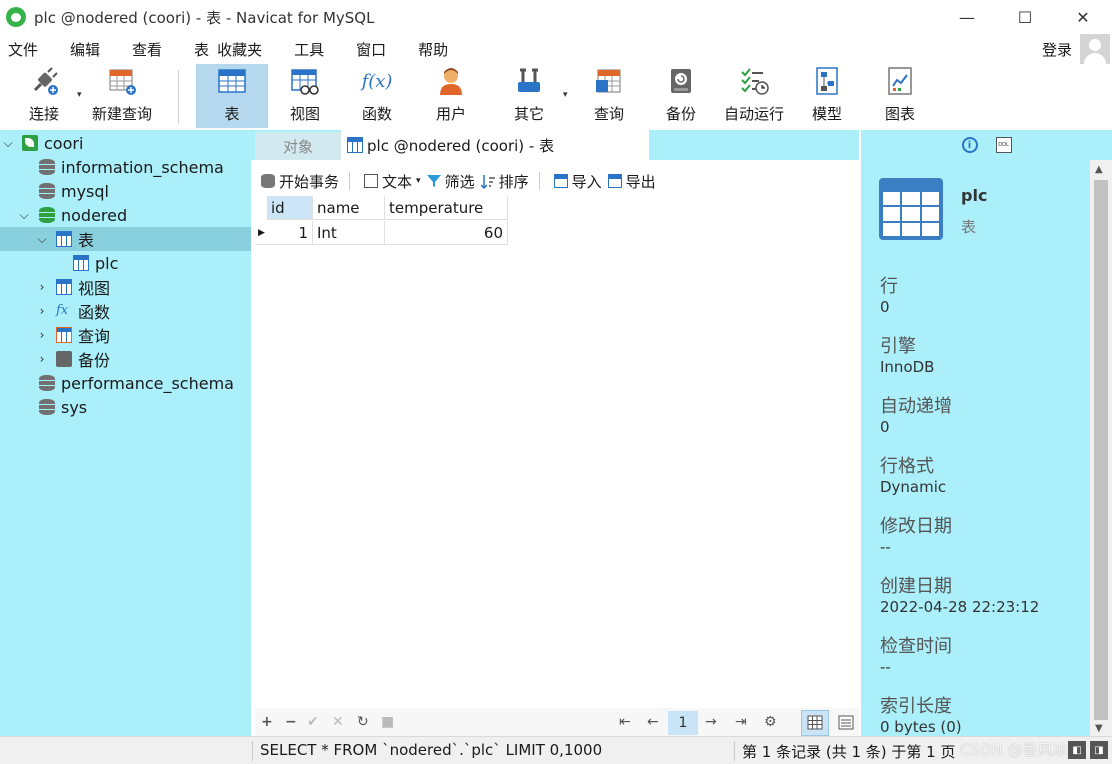 This screenshot has width=1112, height=764. What do you see at coordinates (125, 359) in the screenshot?
I see `tree-folder-backups: › 备份` at bounding box center [125, 359].